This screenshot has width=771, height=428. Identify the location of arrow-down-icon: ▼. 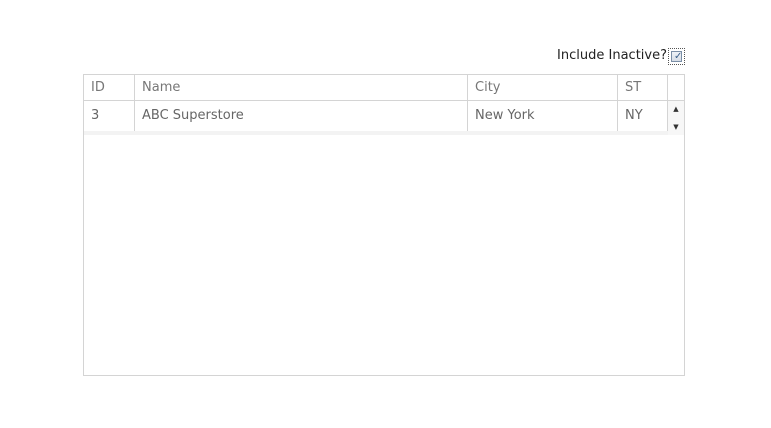
(676, 127).